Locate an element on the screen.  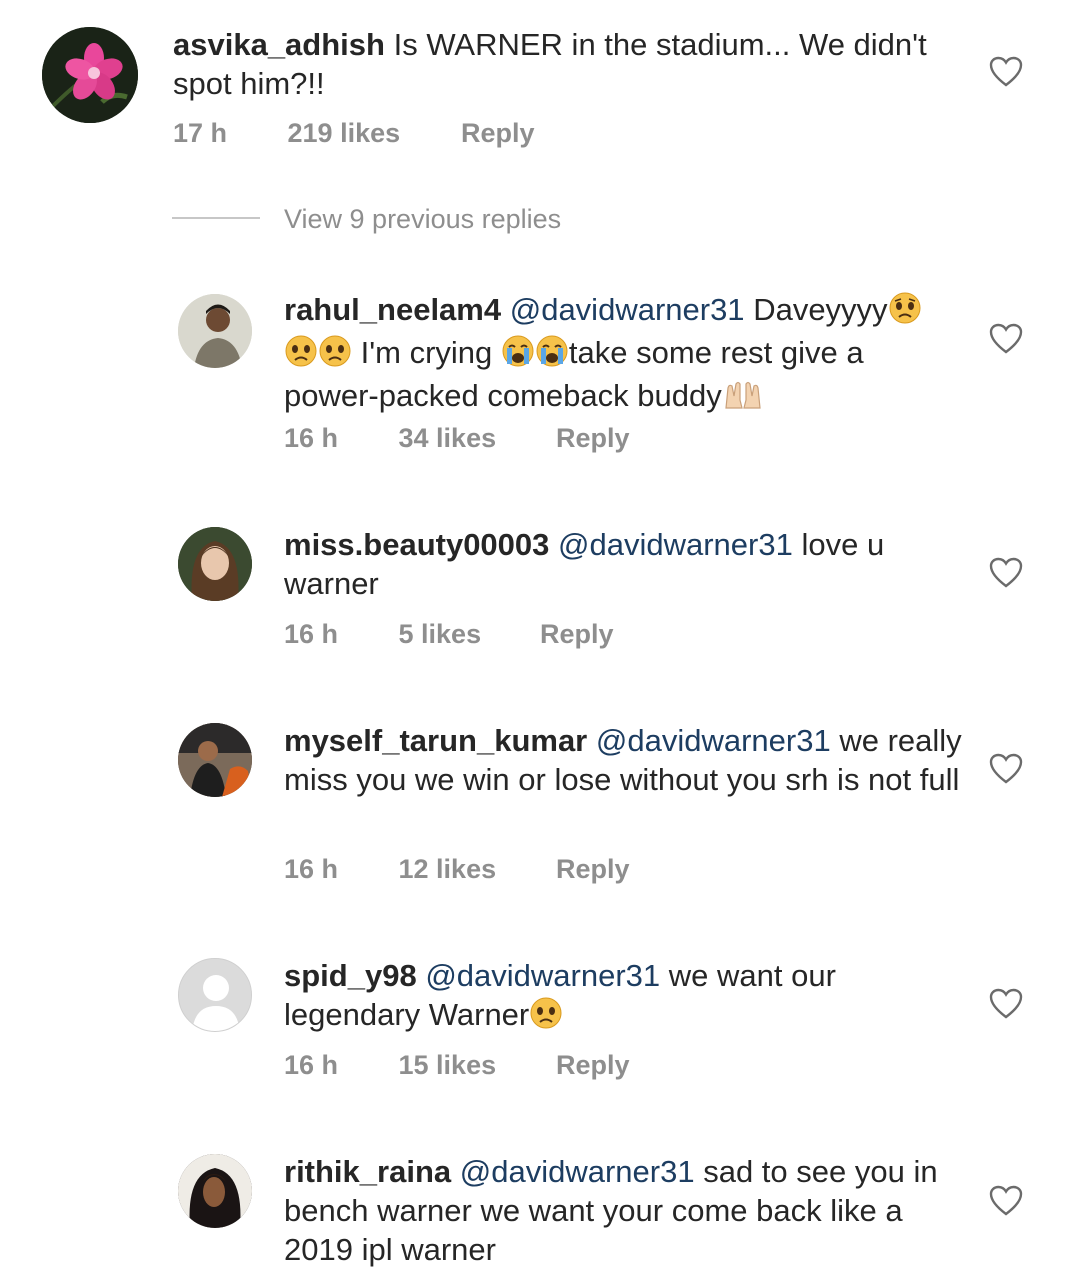
comment-username: rithik_raina is located at coordinates (367, 1171).